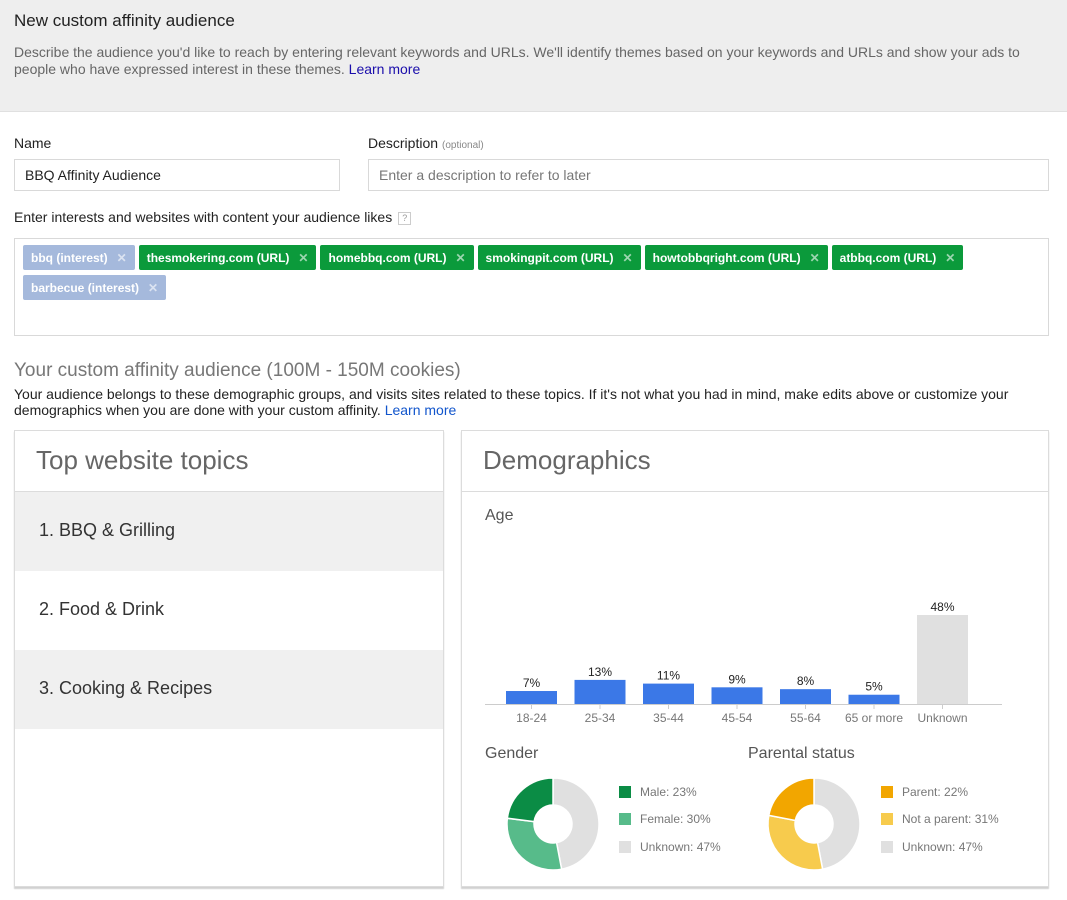 Image resolution: width=1067 pixels, height=900 pixels. Describe the element at coordinates (229, 531) in the screenshot. I see `topic-item: 1. BBQ & Grilling` at that location.